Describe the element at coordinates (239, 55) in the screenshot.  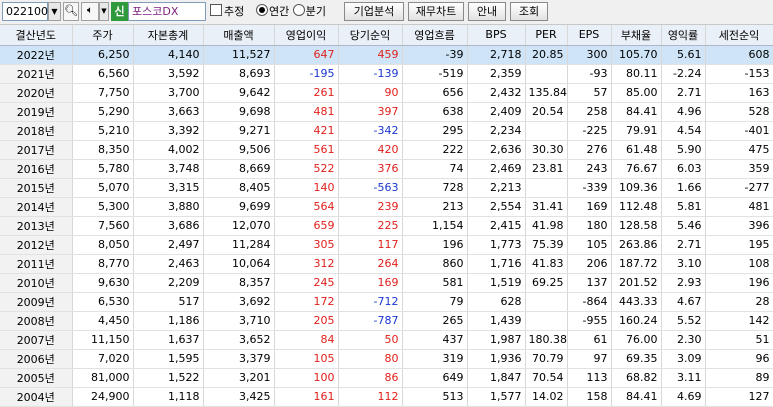
I see `table-cell: 11,527` at that location.